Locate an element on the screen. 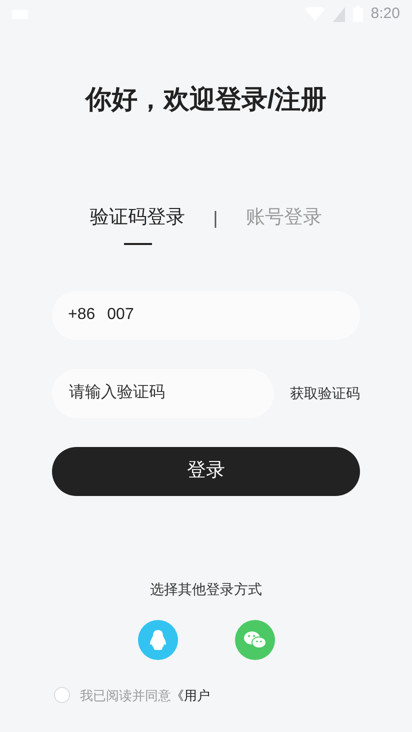  wechat-login-button is located at coordinates (254, 640).